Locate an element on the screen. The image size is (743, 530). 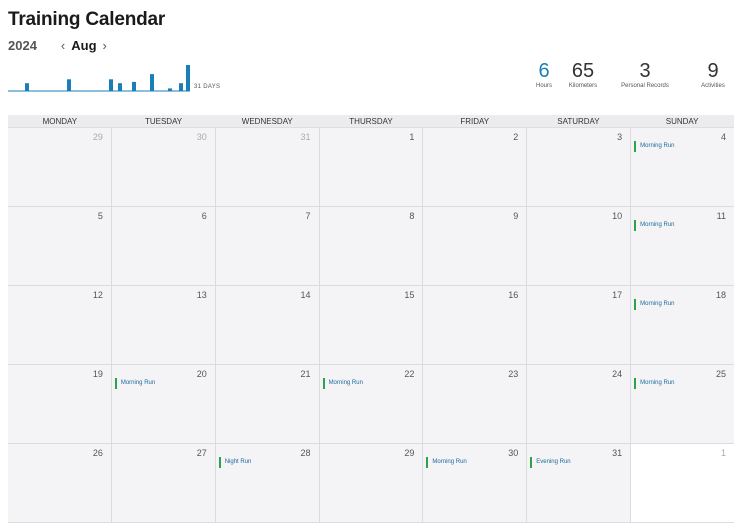
stat-personal-records: 3 Personal Records is located at coordinates (645, 74).